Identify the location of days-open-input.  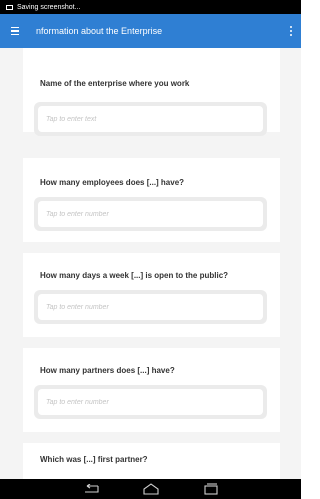
(150, 307).